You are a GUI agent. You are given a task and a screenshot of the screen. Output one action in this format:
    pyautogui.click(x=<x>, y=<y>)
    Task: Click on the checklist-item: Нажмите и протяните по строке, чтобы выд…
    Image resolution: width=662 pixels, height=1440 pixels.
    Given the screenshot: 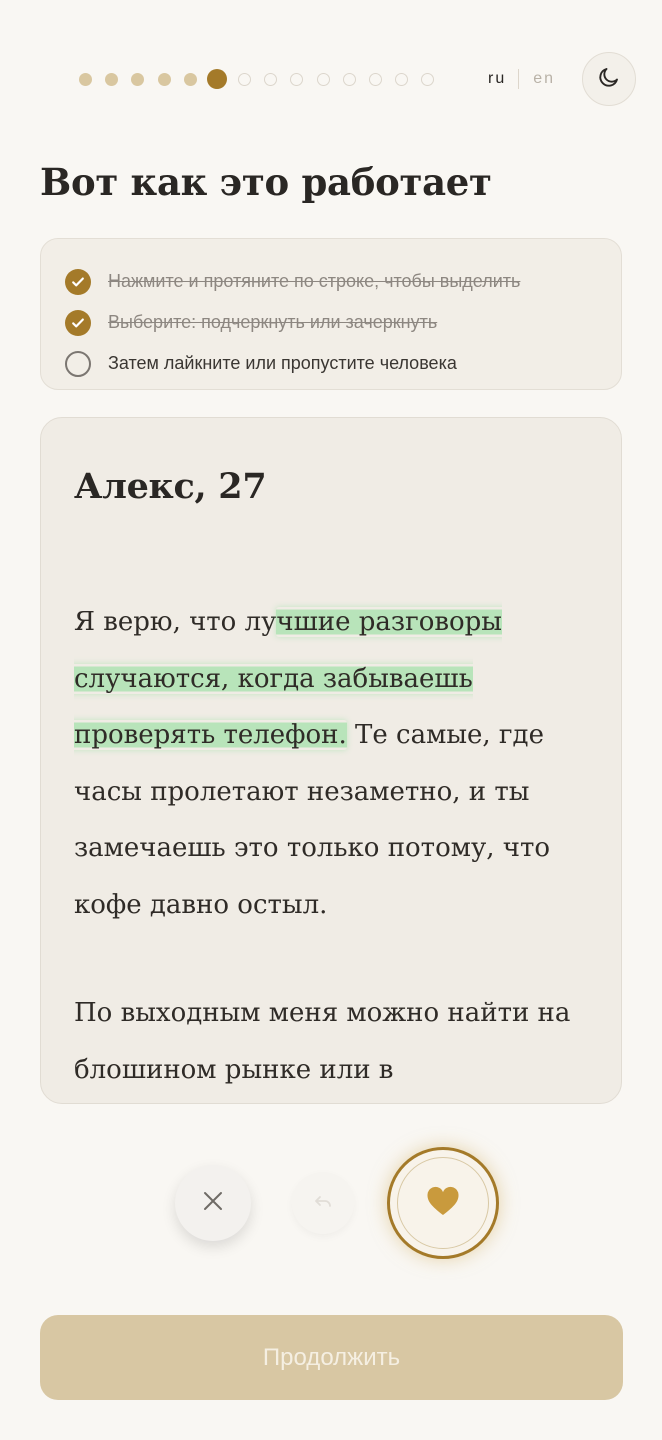 What is the action you would take?
    pyautogui.click(x=343, y=281)
    